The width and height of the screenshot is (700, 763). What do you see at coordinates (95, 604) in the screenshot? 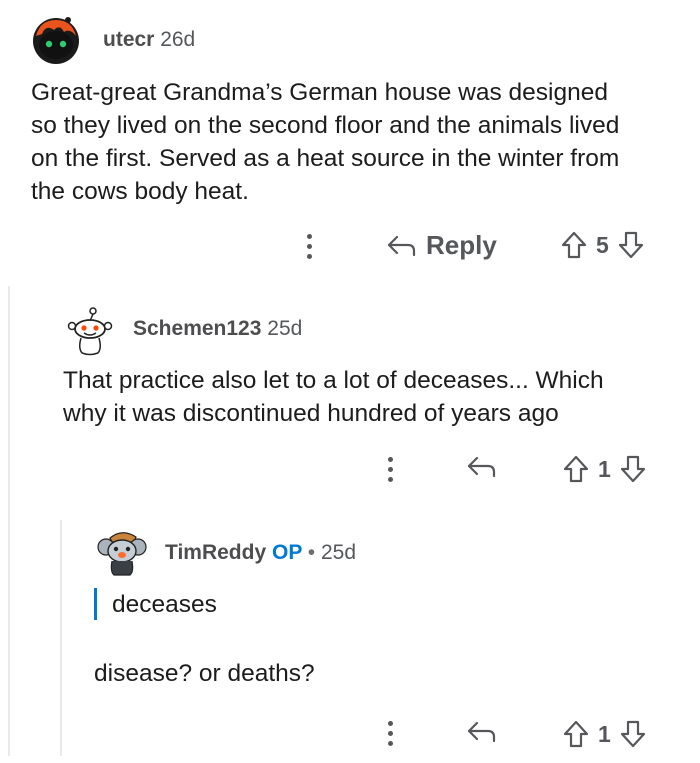
I see `blockquote-bar` at bounding box center [95, 604].